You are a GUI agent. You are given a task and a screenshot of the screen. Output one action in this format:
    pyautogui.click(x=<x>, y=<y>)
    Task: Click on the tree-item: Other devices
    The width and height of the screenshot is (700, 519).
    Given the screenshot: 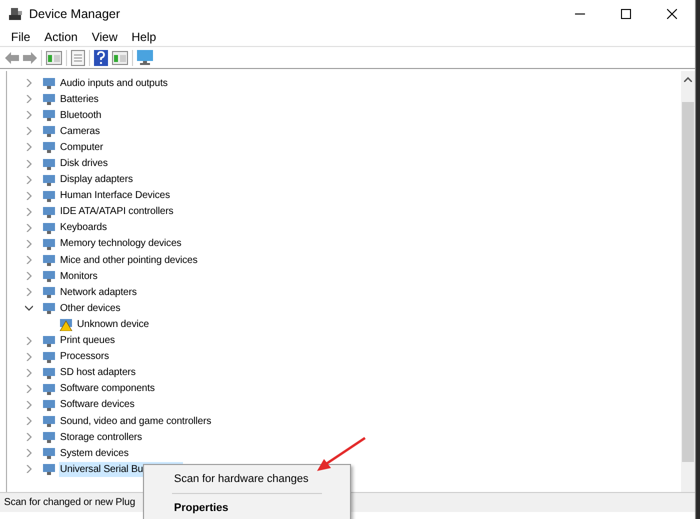 What is the action you would take?
    pyautogui.click(x=90, y=308)
    